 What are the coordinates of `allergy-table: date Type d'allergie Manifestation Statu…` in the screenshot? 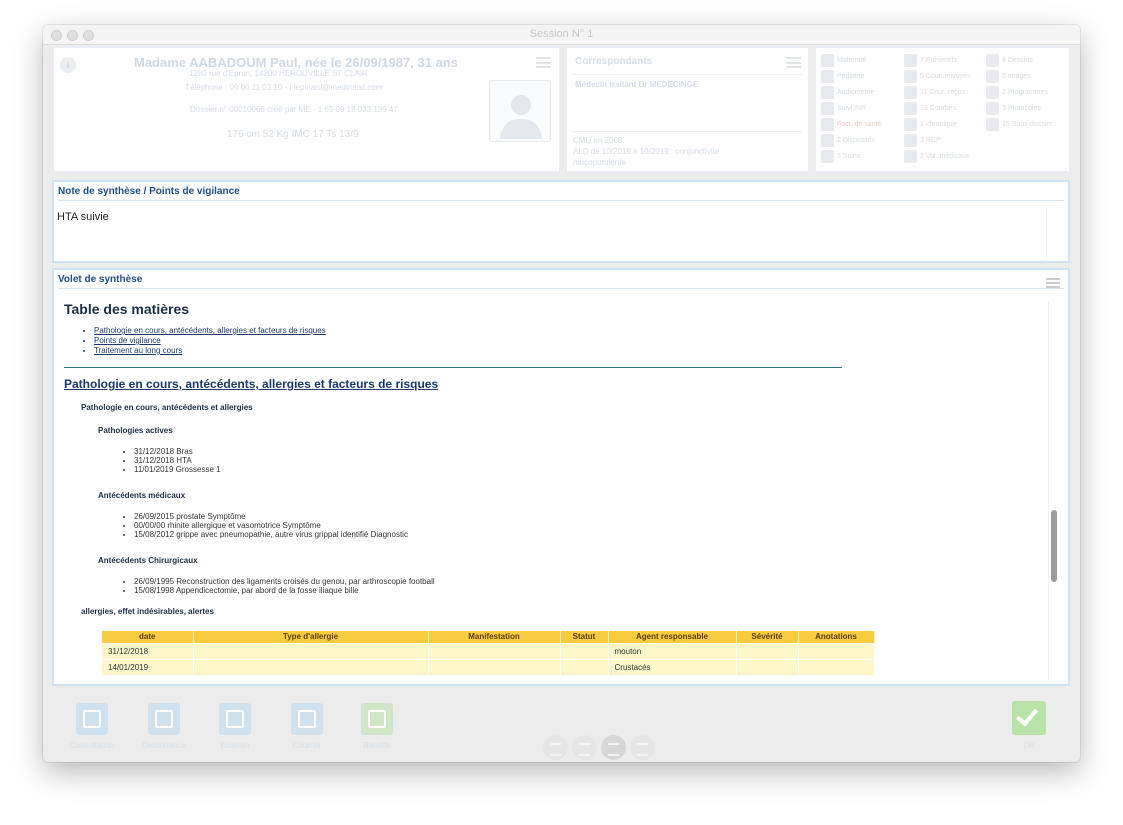 It's located at (488, 653).